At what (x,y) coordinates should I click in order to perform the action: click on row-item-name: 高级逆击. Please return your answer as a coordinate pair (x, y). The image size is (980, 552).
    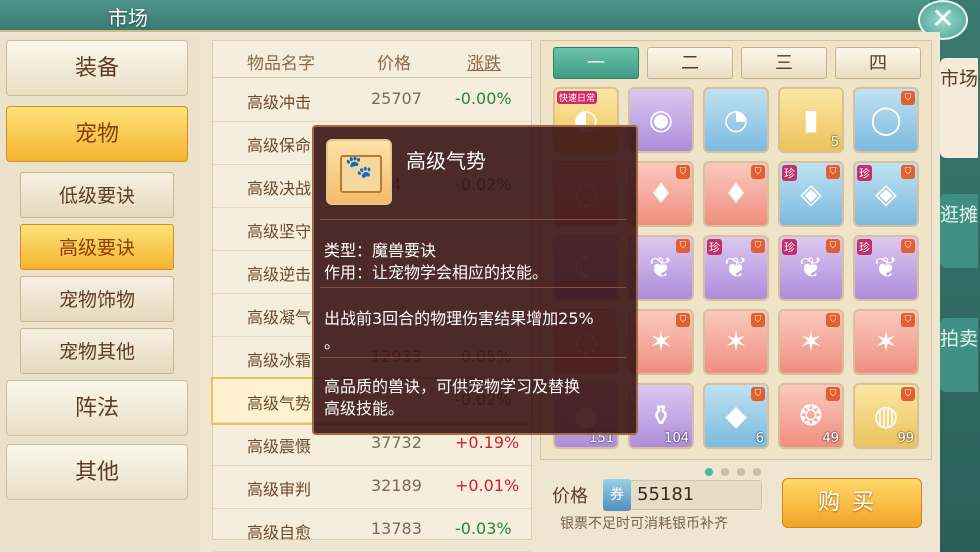
    Looking at the image, I should click on (279, 274).